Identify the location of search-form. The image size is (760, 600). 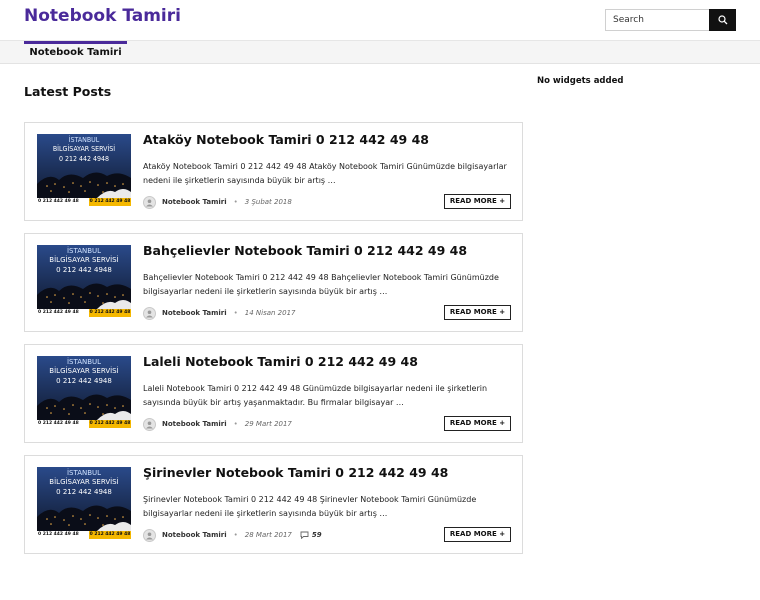
(670, 20).